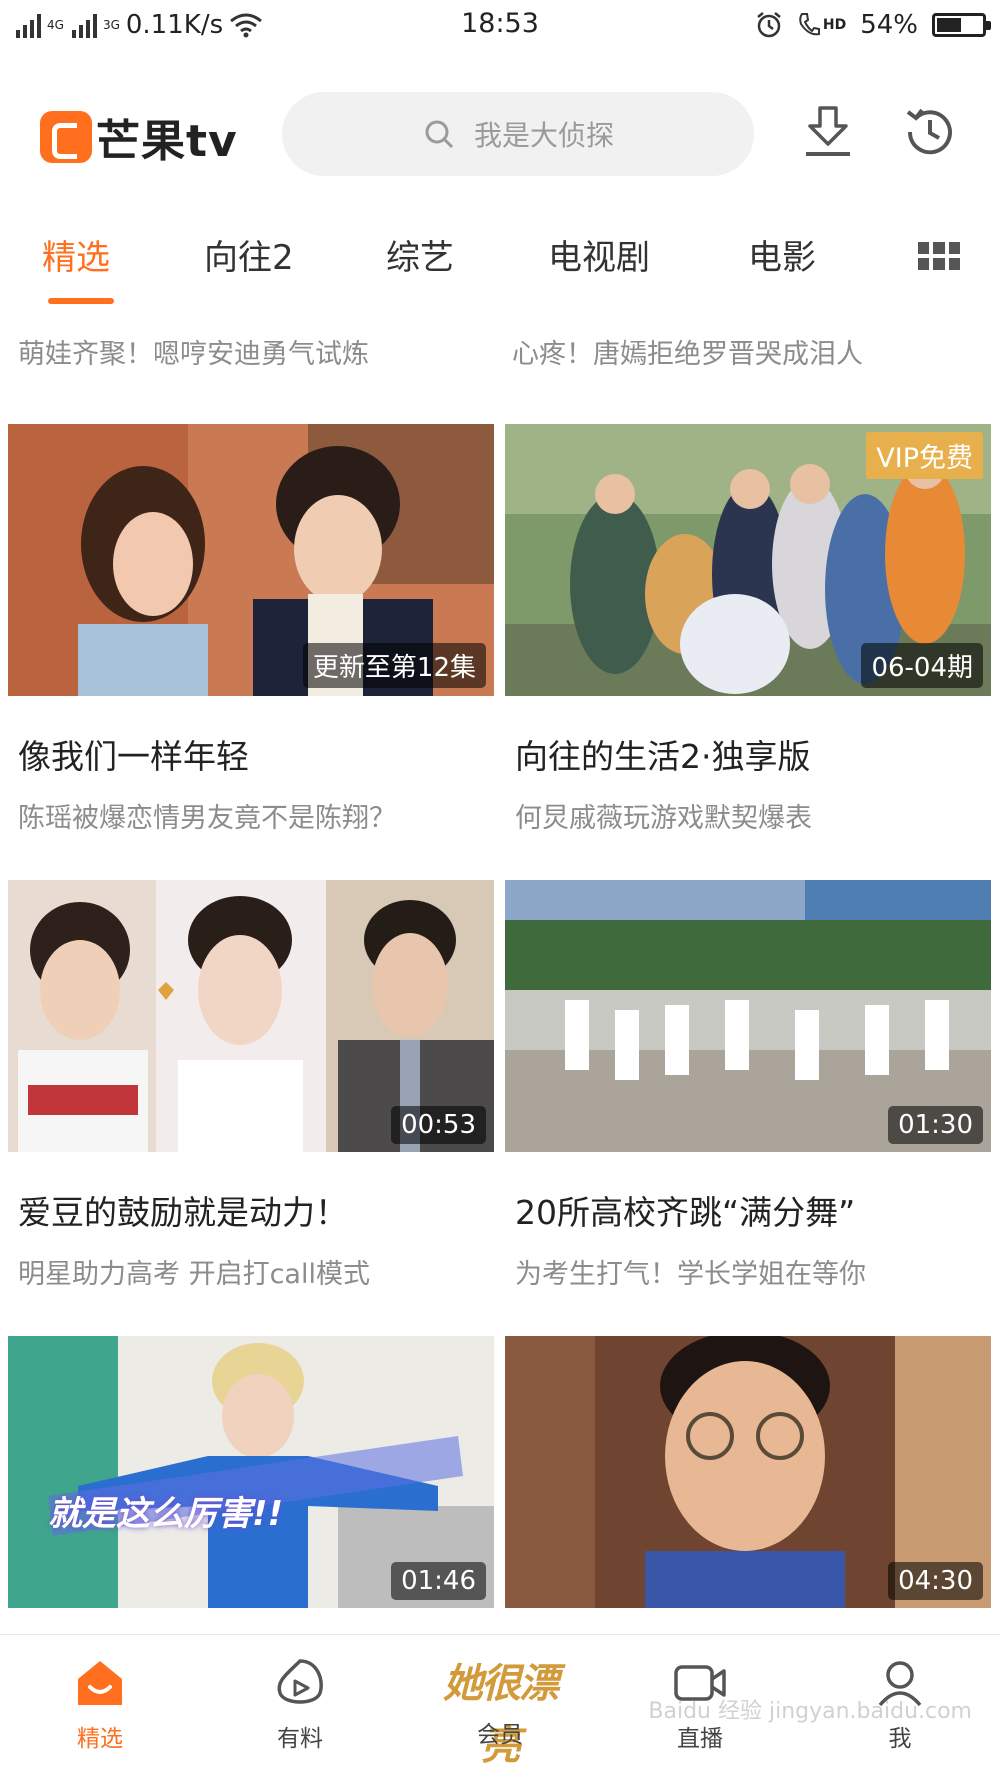 Image resolution: width=1000 pixels, height=1778 pixels. I want to click on logo-text: 芒果tv, so click(167, 141).